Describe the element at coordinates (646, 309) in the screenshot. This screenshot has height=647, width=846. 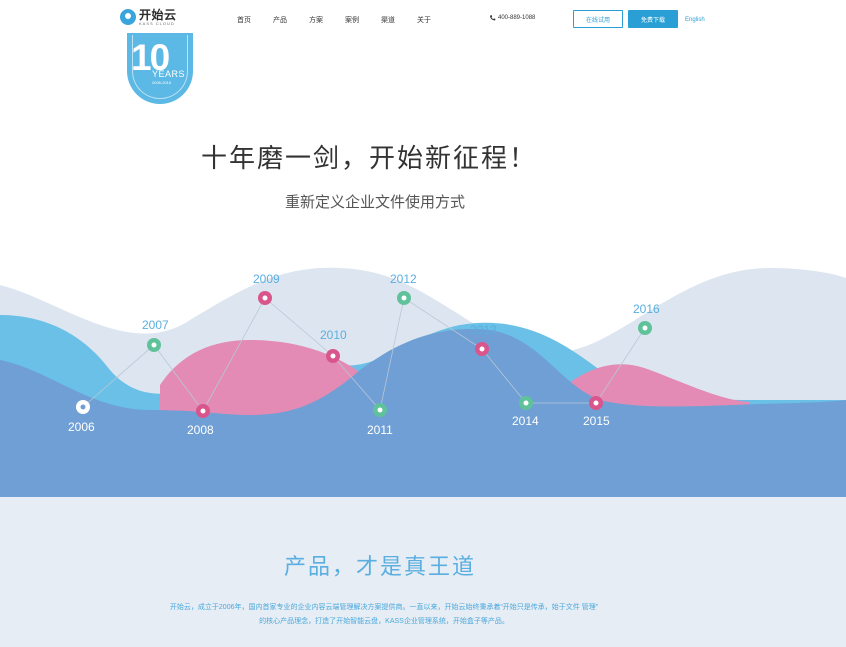
I see `year-label-2016: 2016` at that location.